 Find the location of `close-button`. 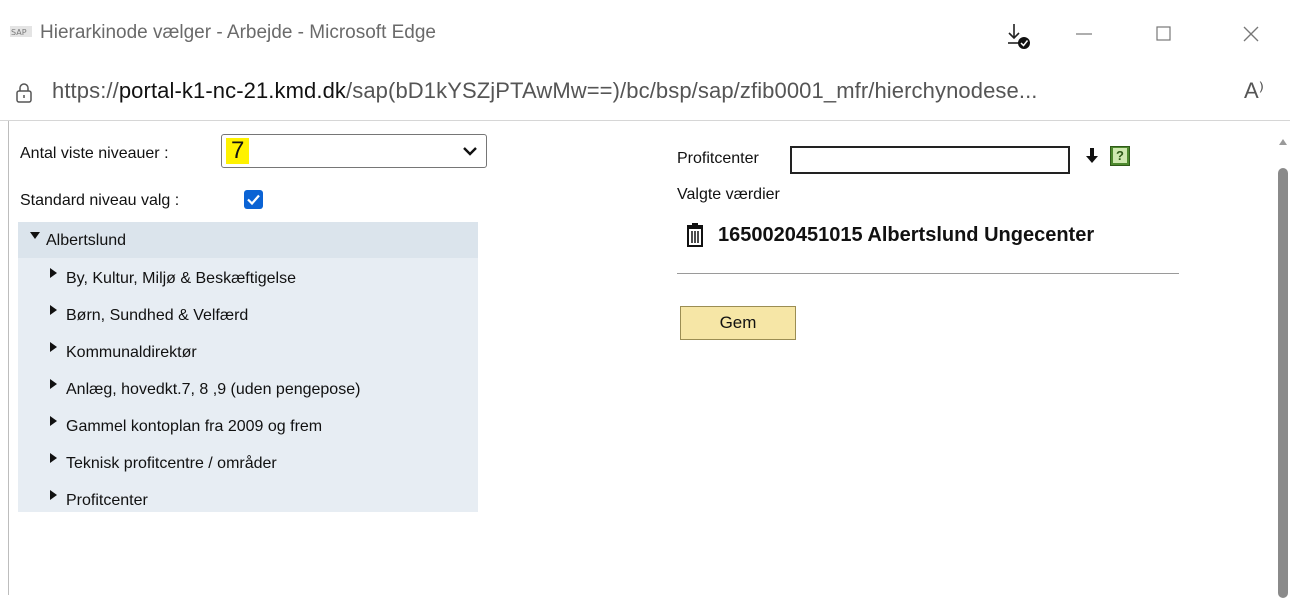

close-button is located at coordinates (1256, 34).